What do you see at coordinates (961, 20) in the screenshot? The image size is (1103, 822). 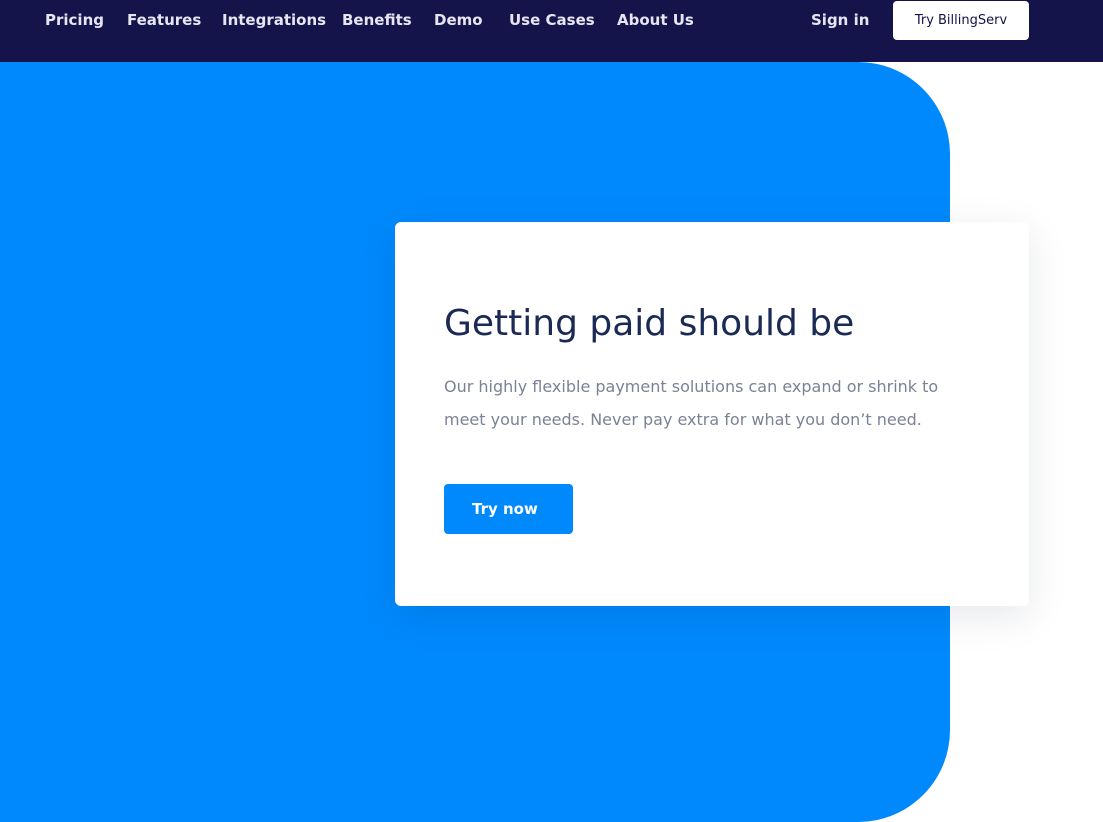 I see `try-billingserv-button: Try BillingServ` at bounding box center [961, 20].